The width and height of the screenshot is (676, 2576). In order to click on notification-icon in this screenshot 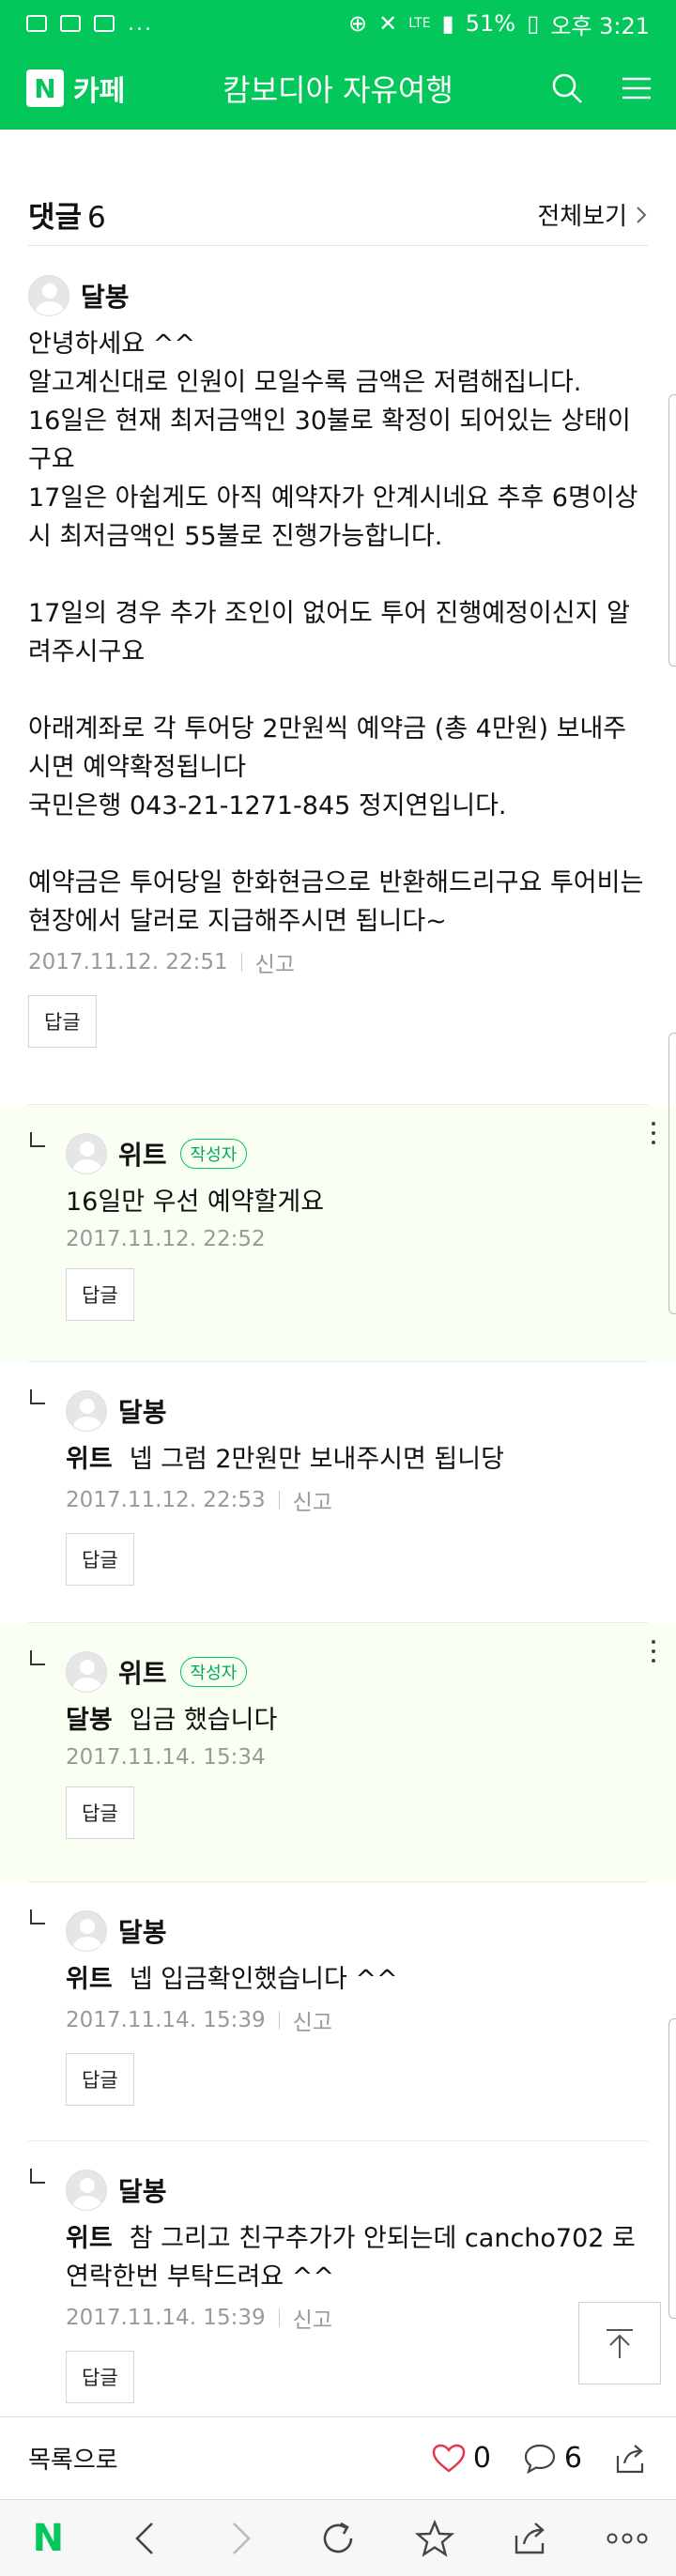, I will do `click(105, 24)`.